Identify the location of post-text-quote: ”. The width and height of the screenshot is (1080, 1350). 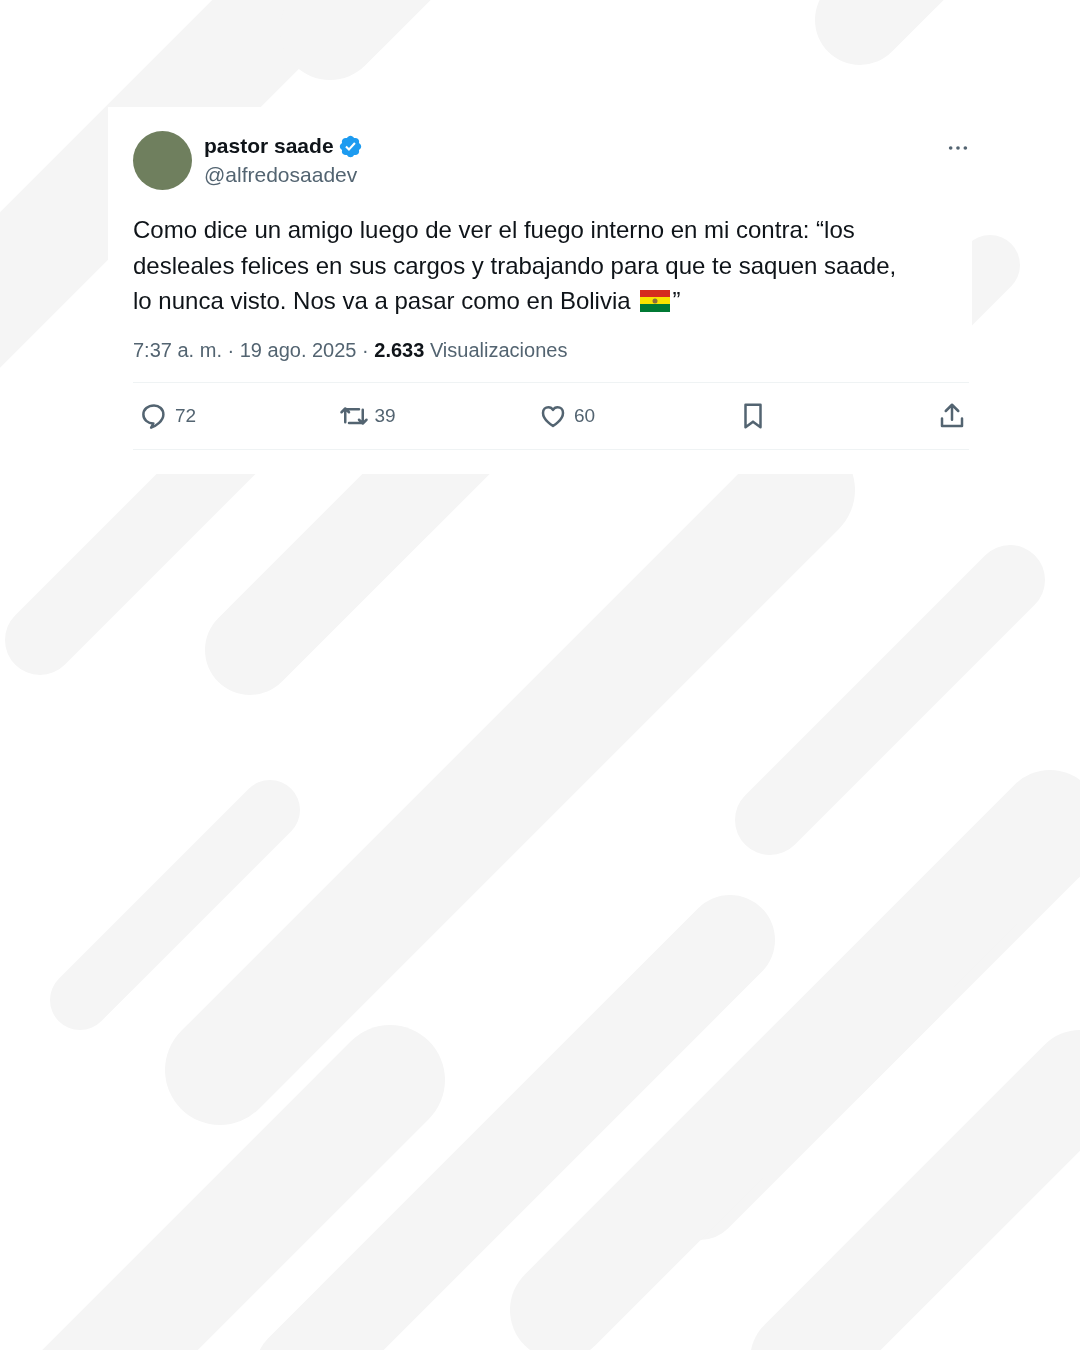
(676, 301).